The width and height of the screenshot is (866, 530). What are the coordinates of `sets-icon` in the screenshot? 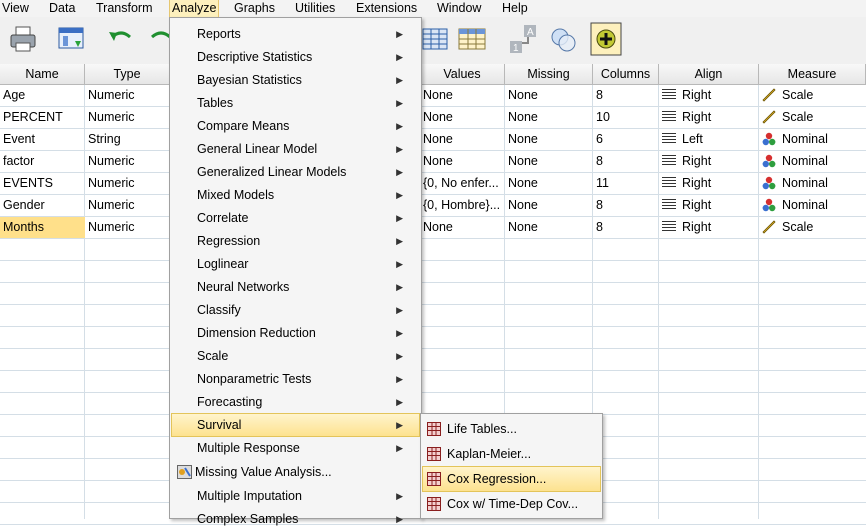 It's located at (563, 39).